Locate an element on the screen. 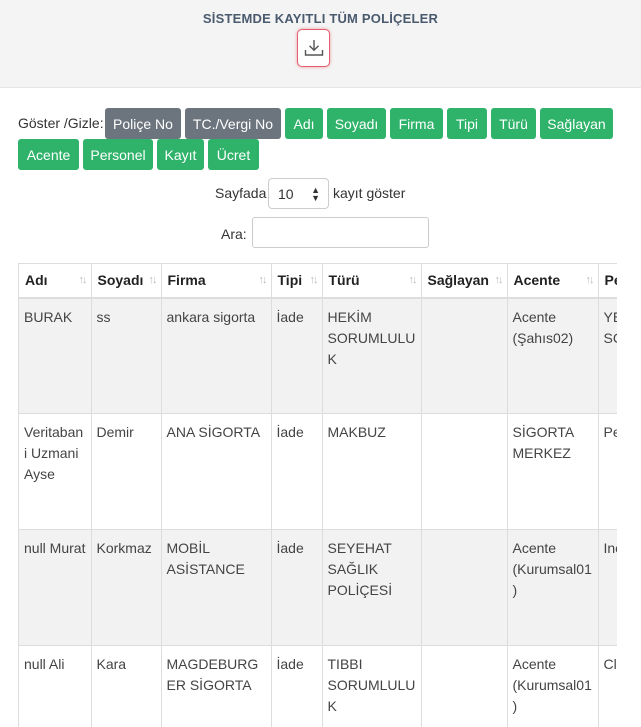  table-cell: null Murat is located at coordinates (55, 587).